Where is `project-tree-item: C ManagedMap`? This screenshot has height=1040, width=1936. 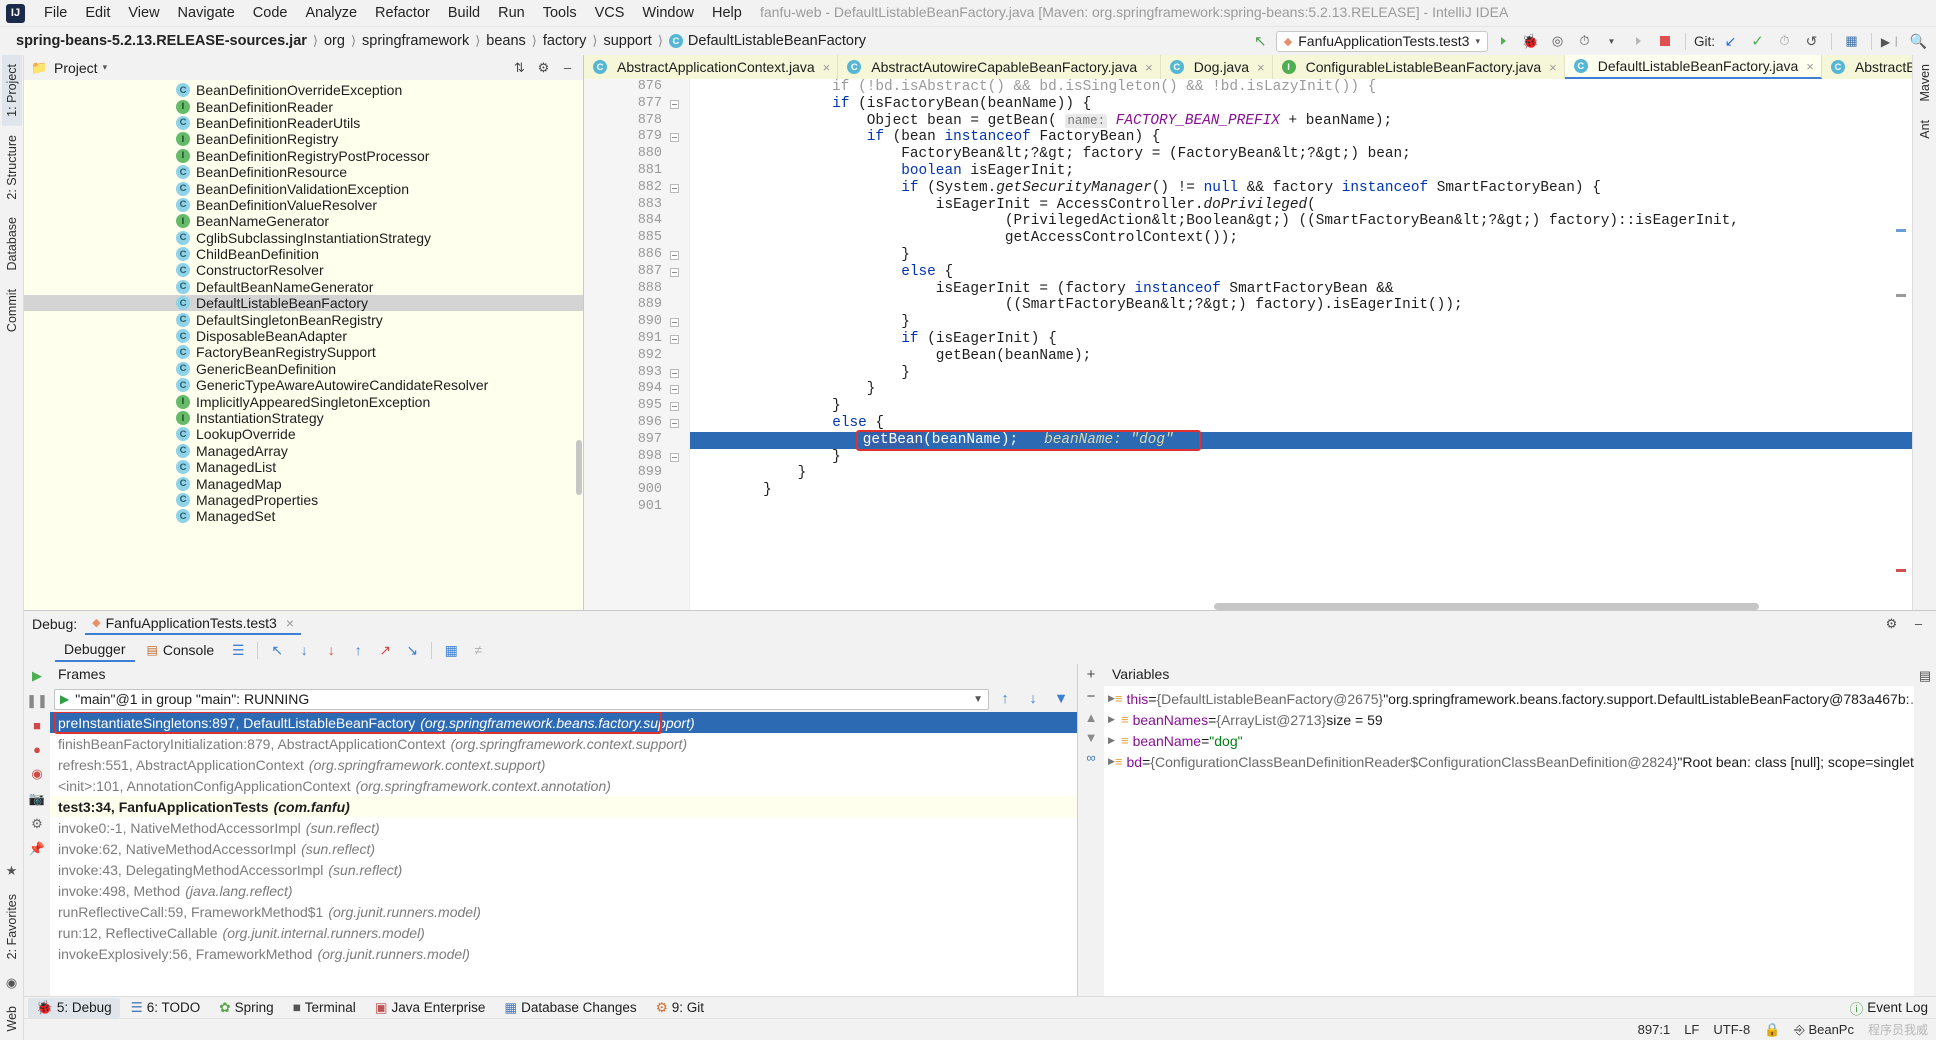
project-tree-item: C ManagedMap is located at coordinates (303, 483).